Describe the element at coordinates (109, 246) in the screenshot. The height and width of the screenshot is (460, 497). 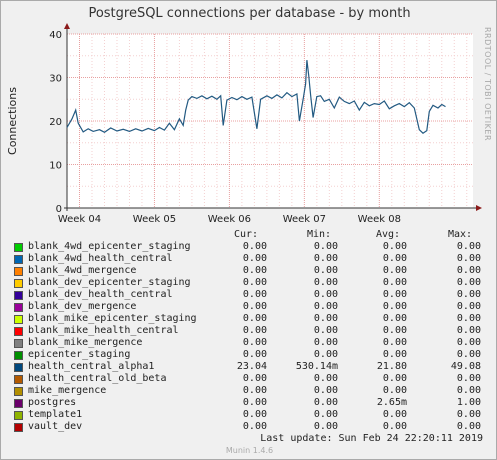
I see `legend-series-name: blank_4wd_epicenter_staging` at that location.